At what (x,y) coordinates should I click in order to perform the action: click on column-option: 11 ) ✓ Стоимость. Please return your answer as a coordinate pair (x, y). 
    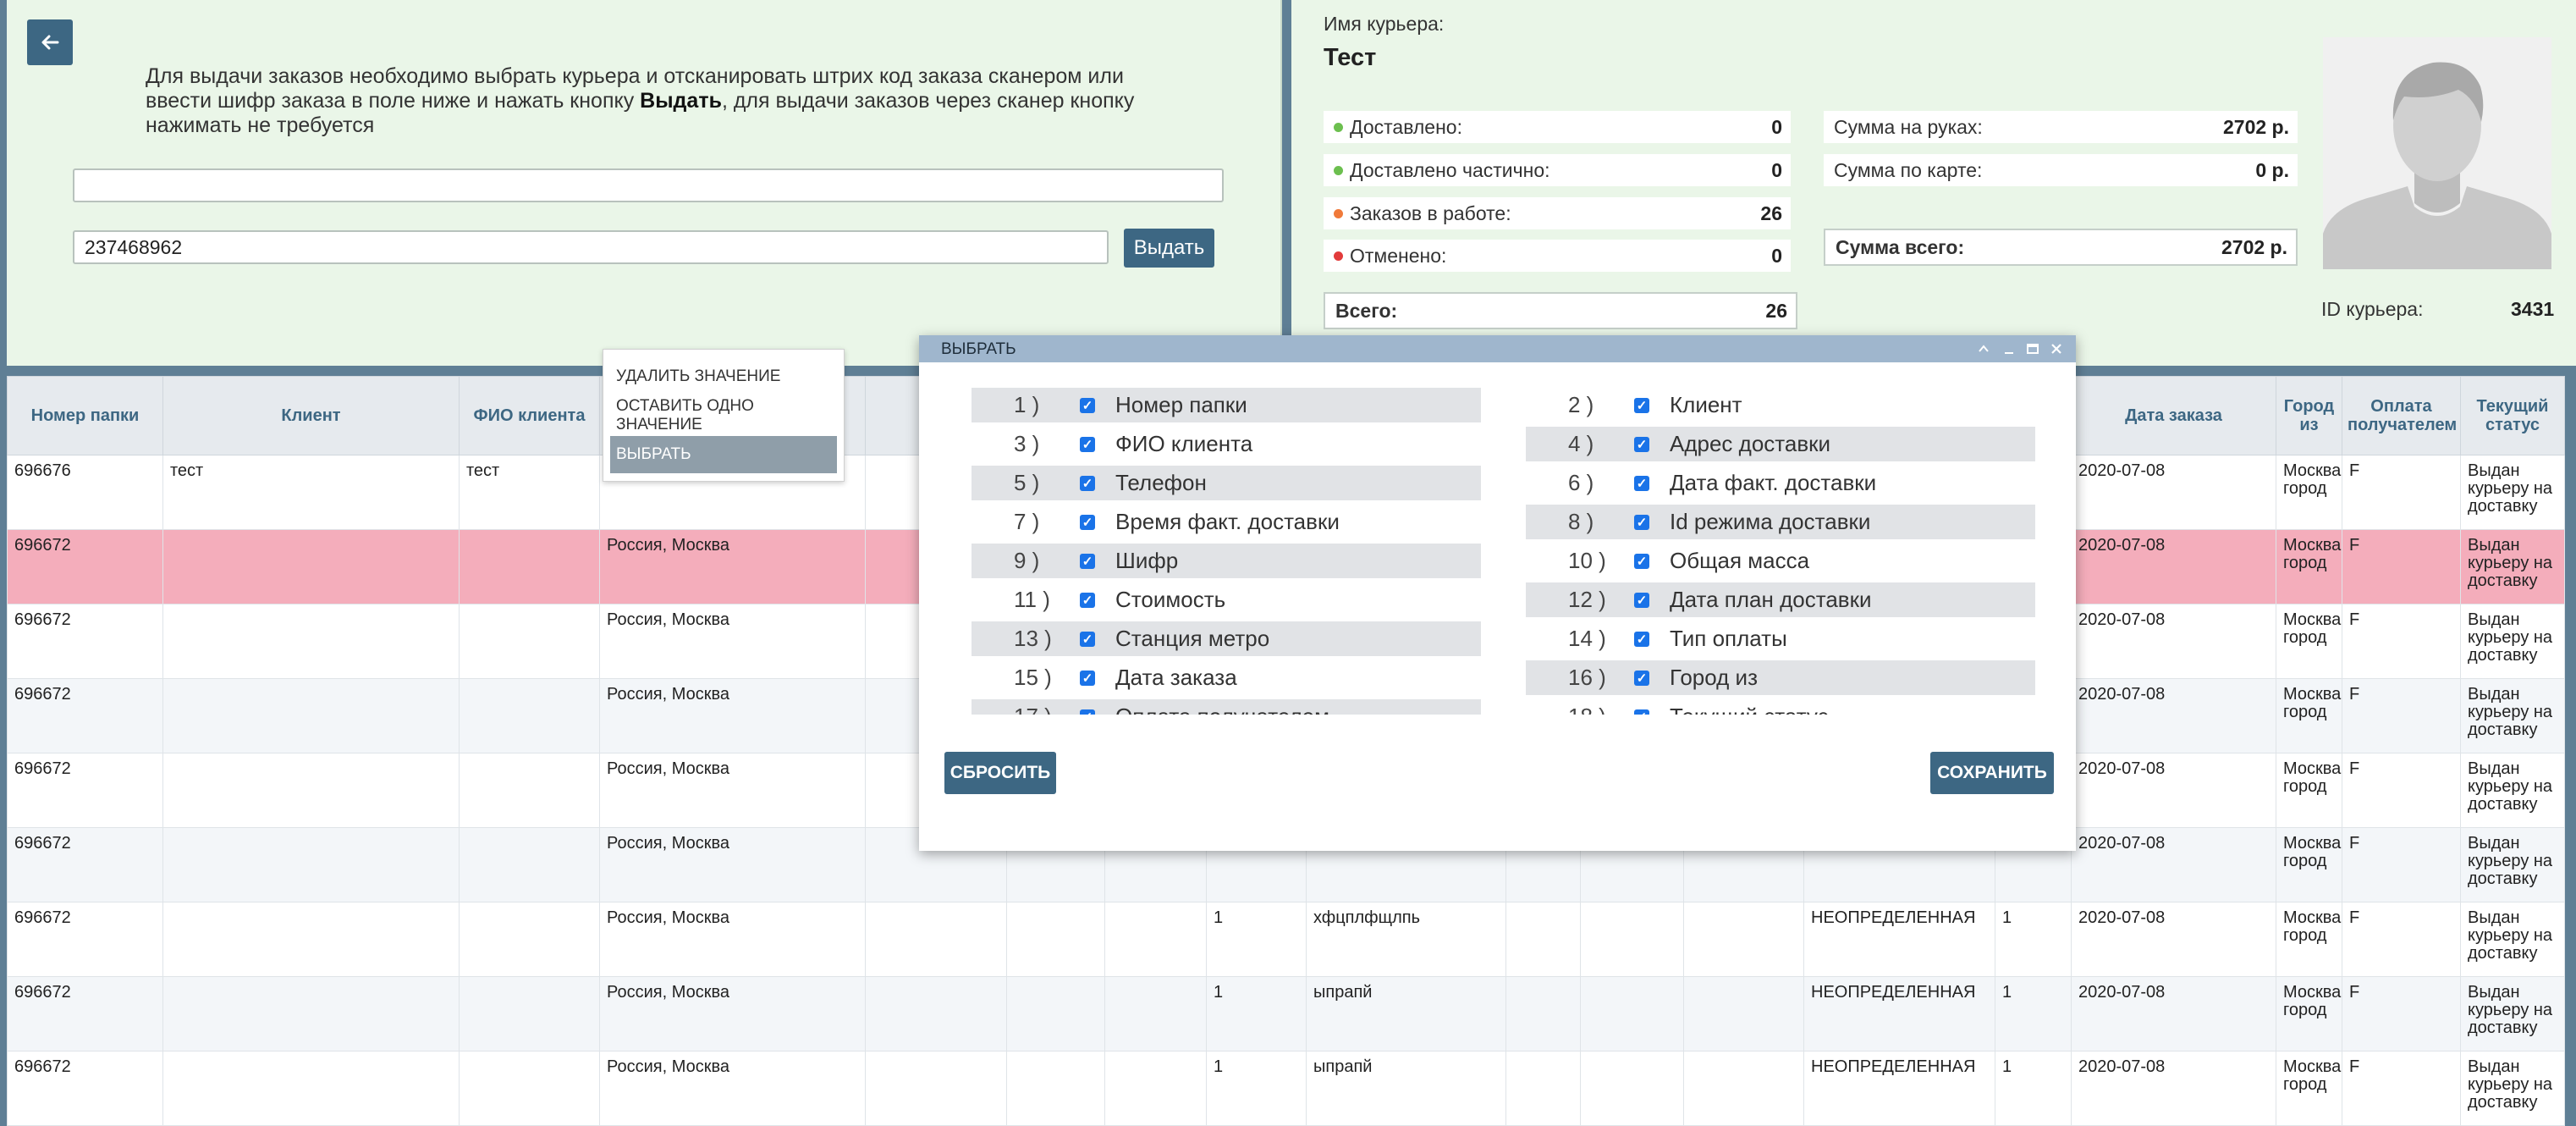
    Looking at the image, I should click on (1226, 599).